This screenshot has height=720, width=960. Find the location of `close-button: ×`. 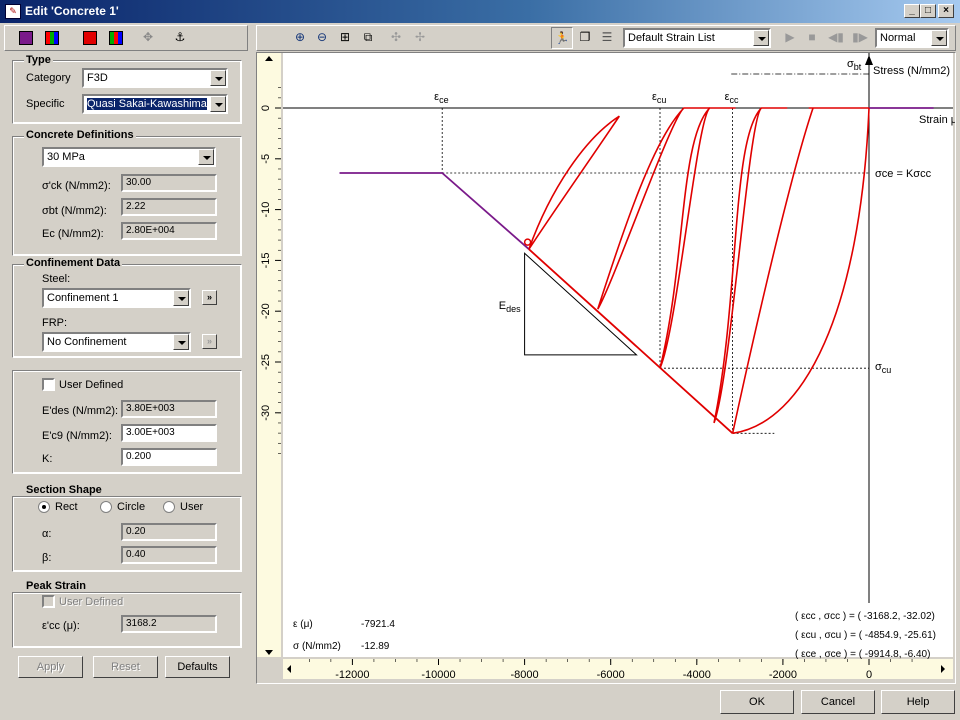

close-button: × is located at coordinates (946, 11).